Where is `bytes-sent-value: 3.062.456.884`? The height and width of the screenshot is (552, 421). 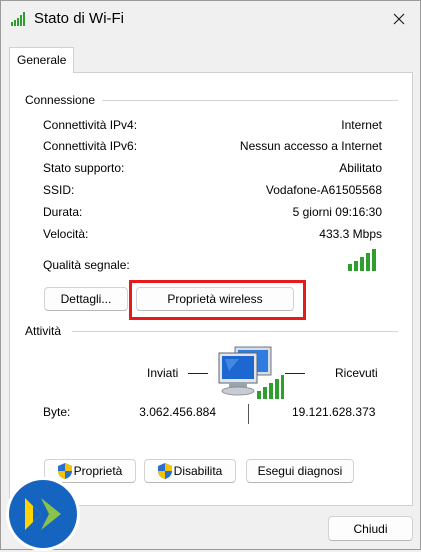 bytes-sent-value: 3.062.456.884 is located at coordinates (177, 412).